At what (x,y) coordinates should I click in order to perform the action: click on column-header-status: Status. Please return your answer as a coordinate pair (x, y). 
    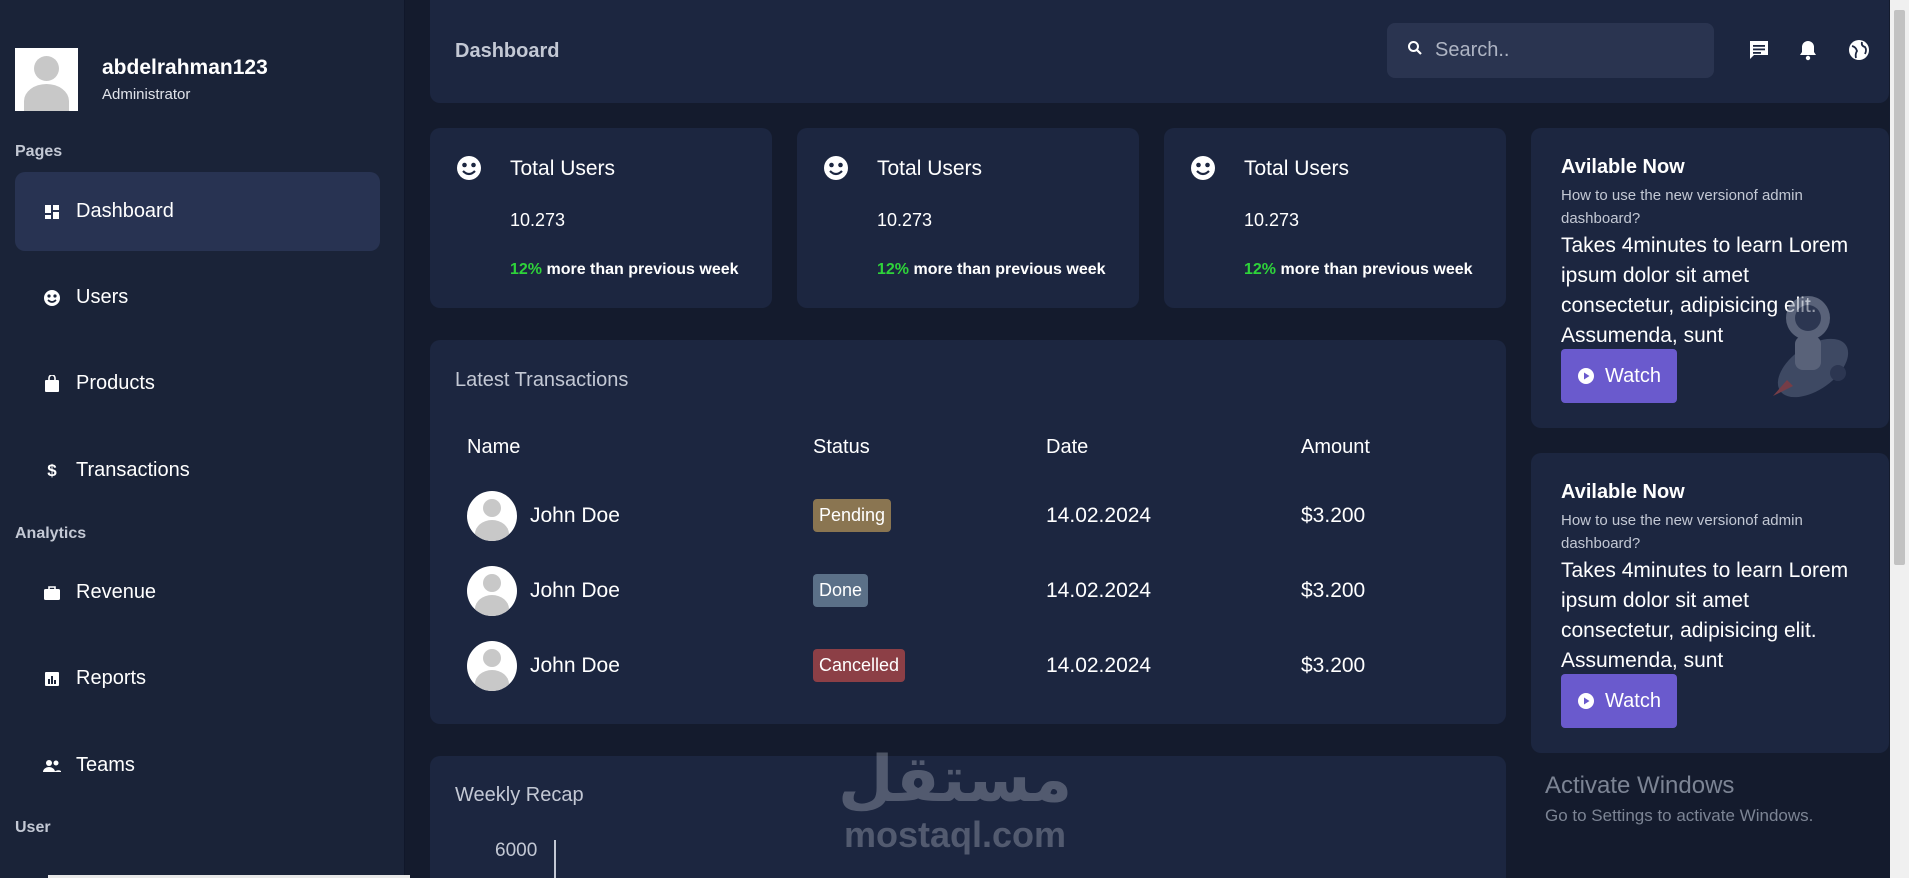
    Looking at the image, I should click on (841, 447).